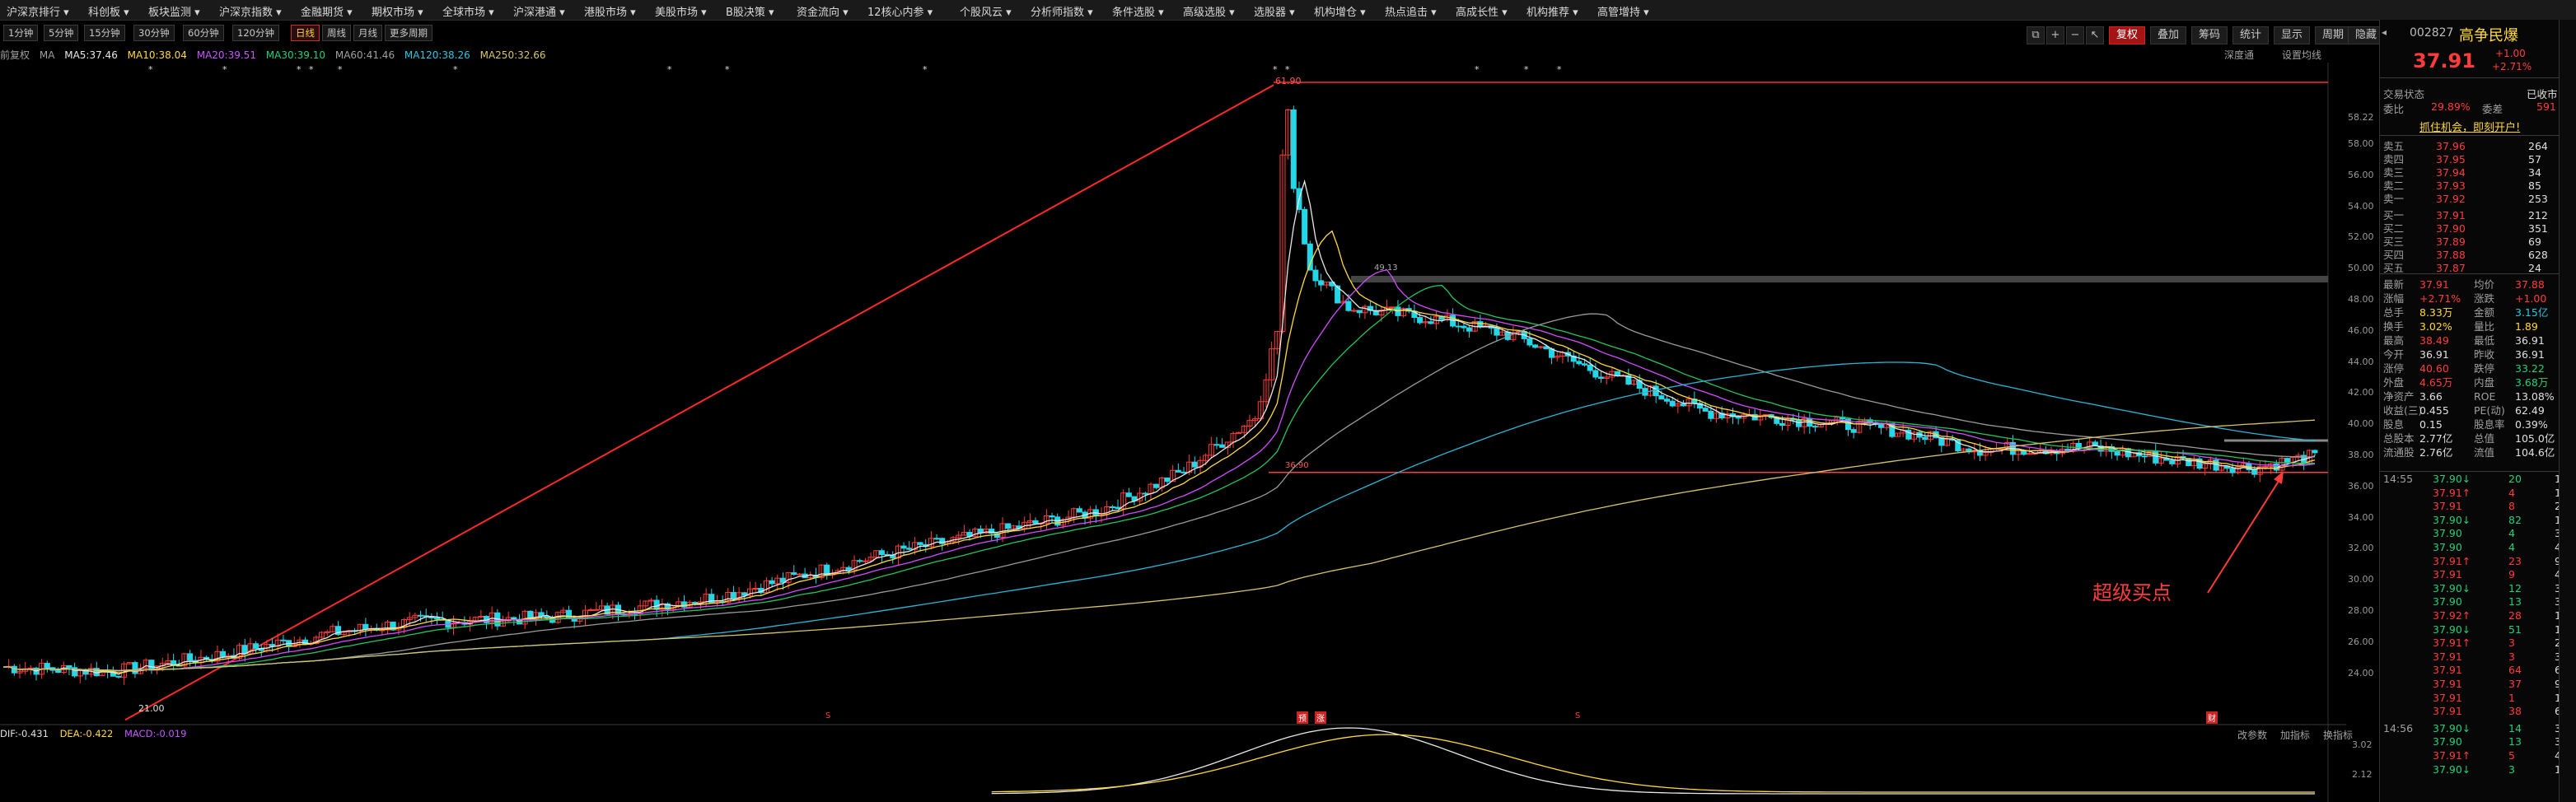 The height and width of the screenshot is (802, 2576). I want to click on period-button: 120分钟, so click(255, 33).